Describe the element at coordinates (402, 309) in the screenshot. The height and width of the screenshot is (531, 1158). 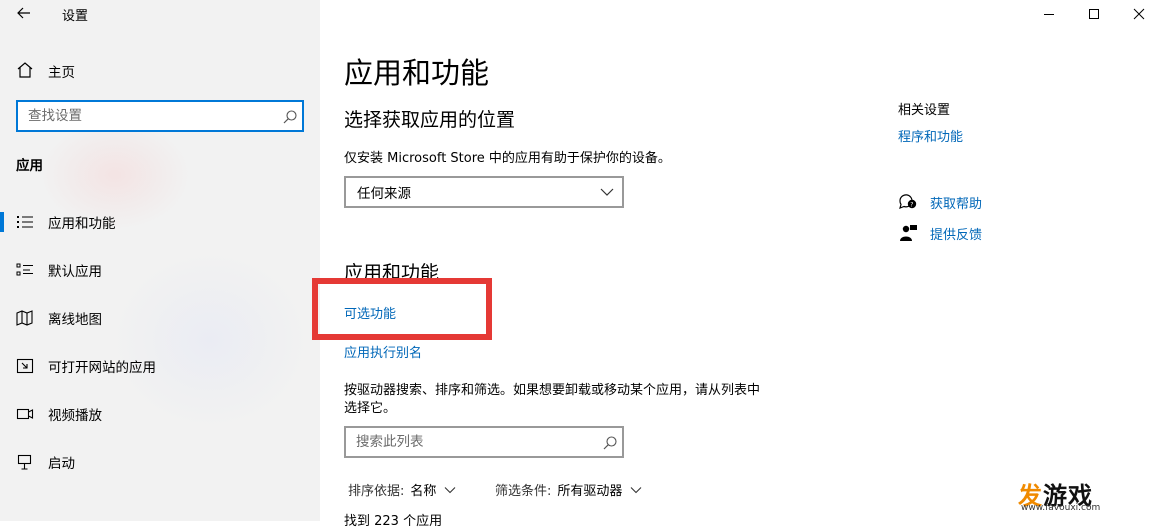
I see `highlight-box` at that location.